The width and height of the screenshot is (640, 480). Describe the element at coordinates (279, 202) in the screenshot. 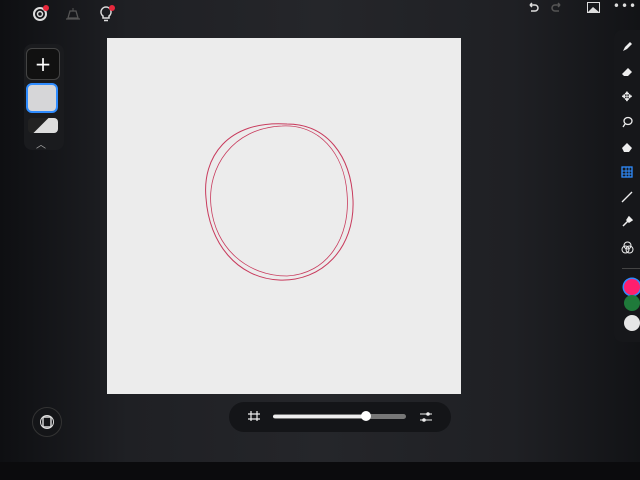

I see `drawn-circle-stroke` at that location.